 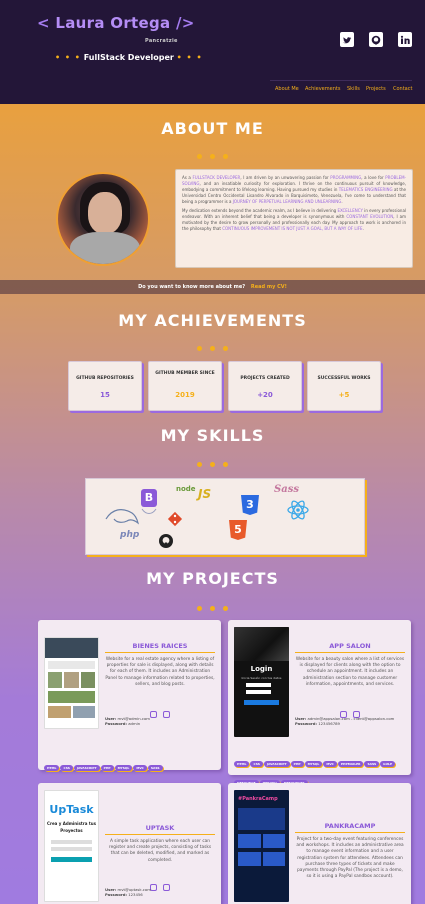 I want to click on css3-icon: 3, so click(x=250, y=505).